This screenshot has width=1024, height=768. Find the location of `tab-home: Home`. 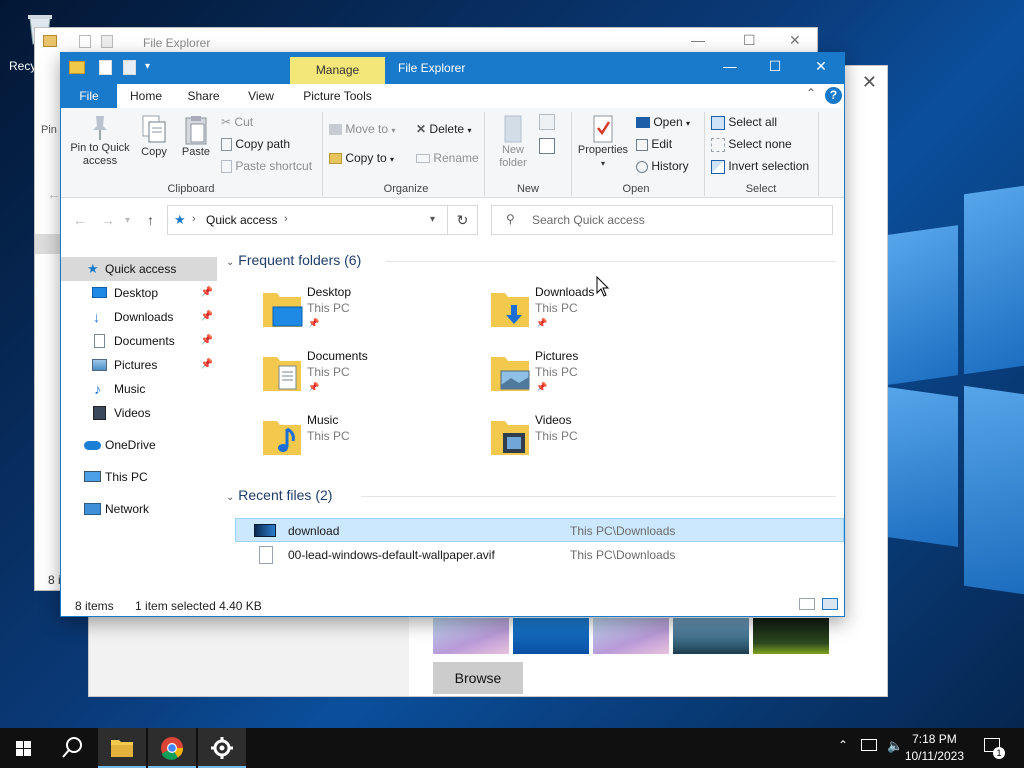

tab-home: Home is located at coordinates (146, 96).